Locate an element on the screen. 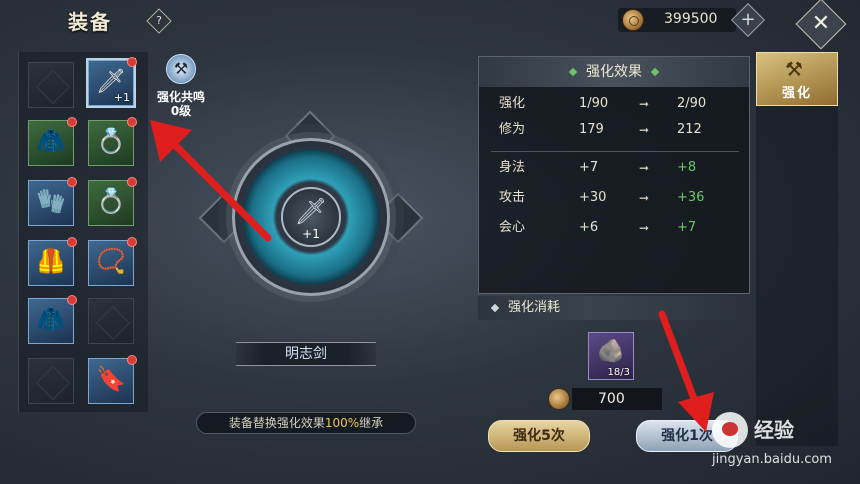  effect-header: 强化效果 is located at coordinates (614, 72).